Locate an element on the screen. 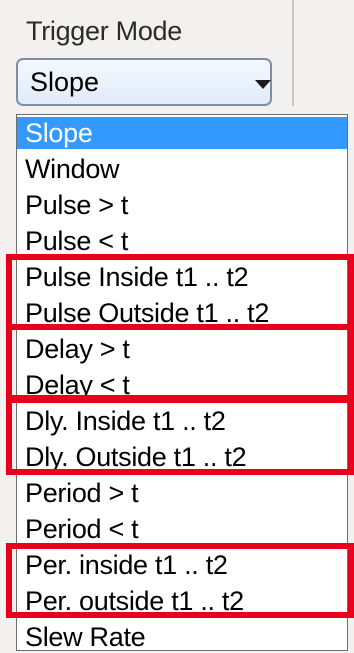  option-dly-inside: Dly. Inside t1 .. t2 is located at coordinates (182, 421).